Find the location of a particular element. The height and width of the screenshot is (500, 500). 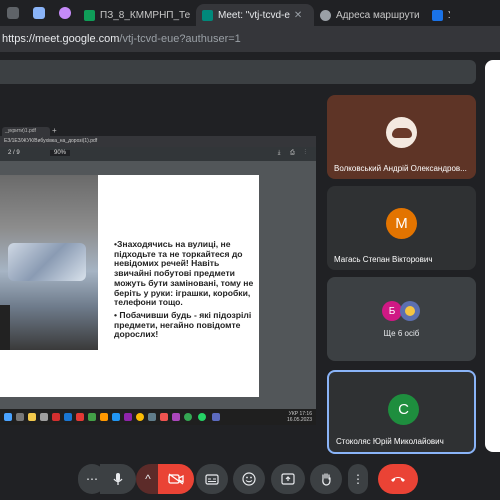

captions-icon is located at coordinates (212, 479).